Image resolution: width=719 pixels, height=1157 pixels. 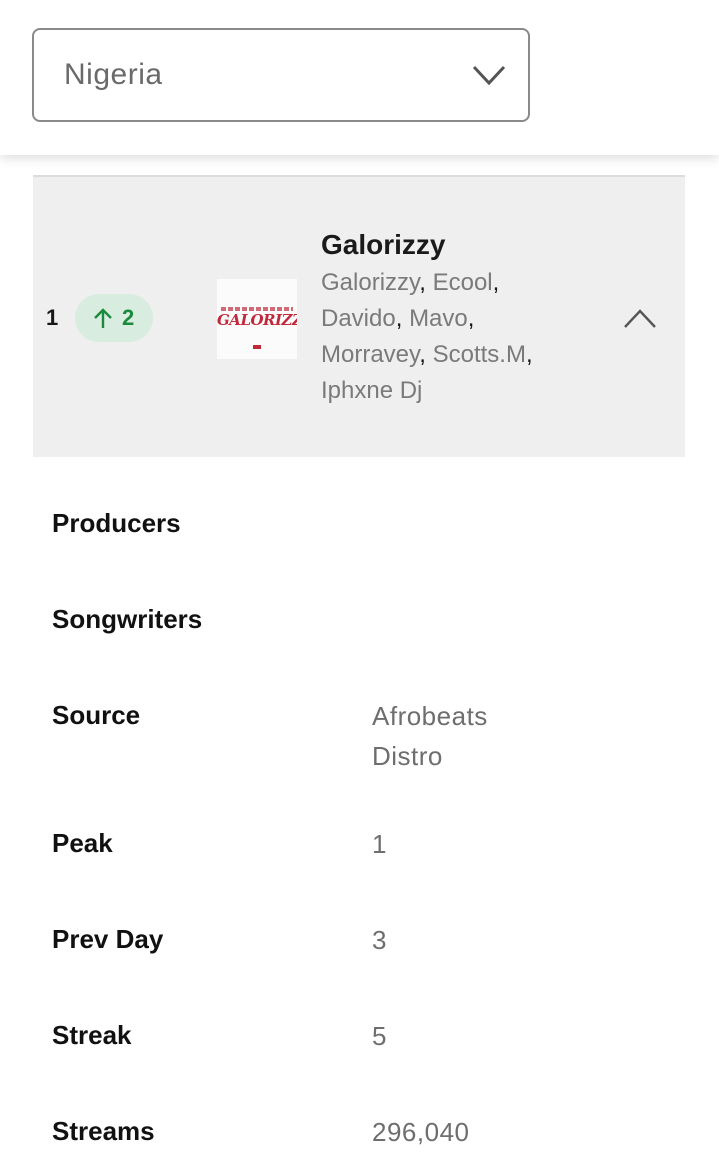 What do you see at coordinates (379, 940) in the screenshot?
I see `prev-day-value: 3` at bounding box center [379, 940].